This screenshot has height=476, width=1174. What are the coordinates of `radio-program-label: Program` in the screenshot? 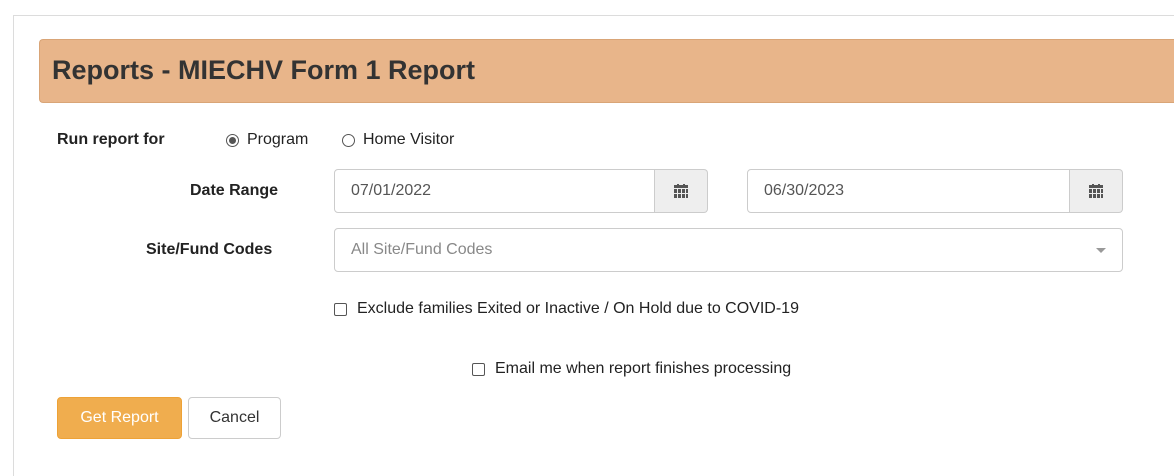 It's located at (278, 139).